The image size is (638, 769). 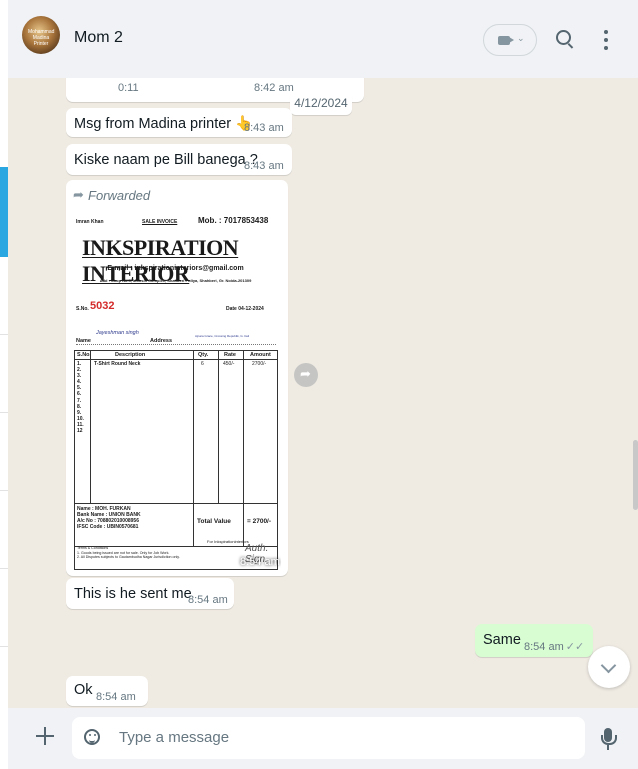 I want to click on invoice-owner: Imran Khan, so click(x=90, y=222).